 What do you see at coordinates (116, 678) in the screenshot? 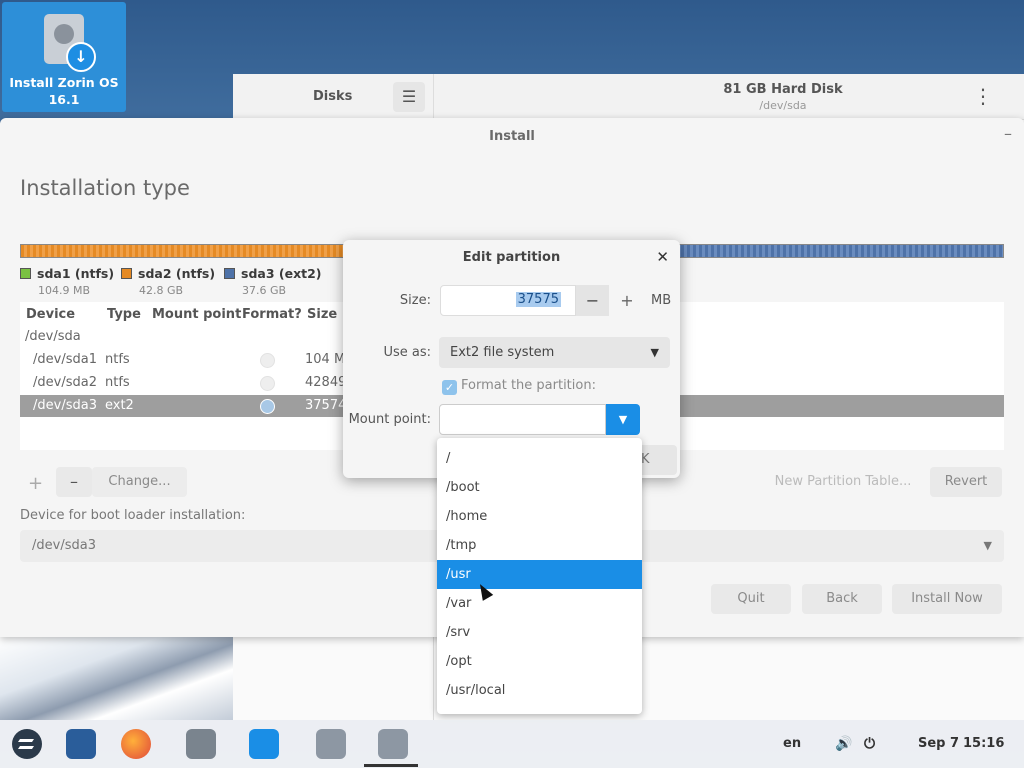
I see `wallpaper-snow-left` at bounding box center [116, 678].